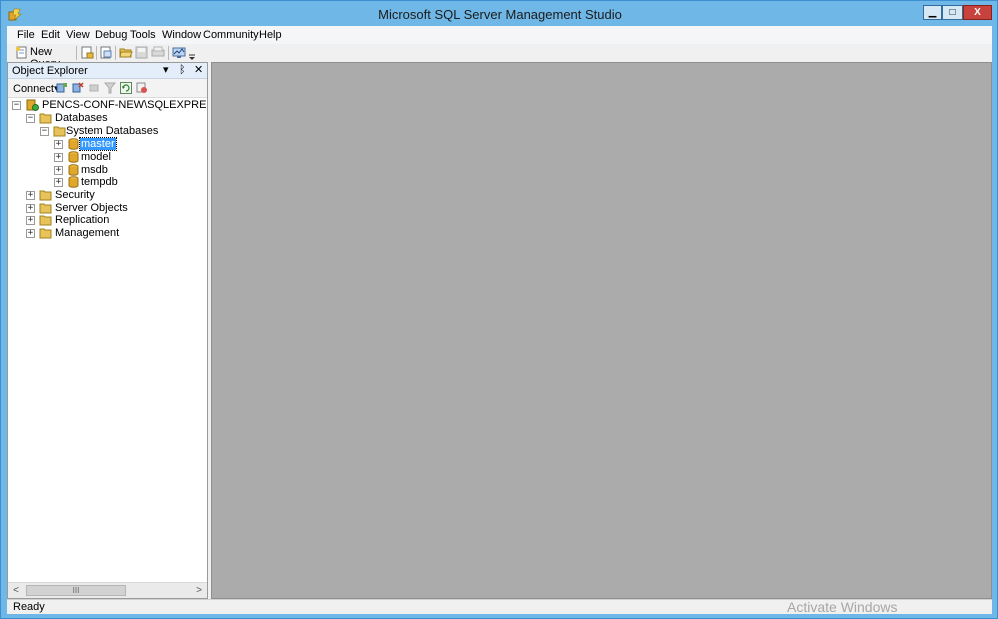  I want to click on tree-node-databases: − Databases, so click(116, 118).